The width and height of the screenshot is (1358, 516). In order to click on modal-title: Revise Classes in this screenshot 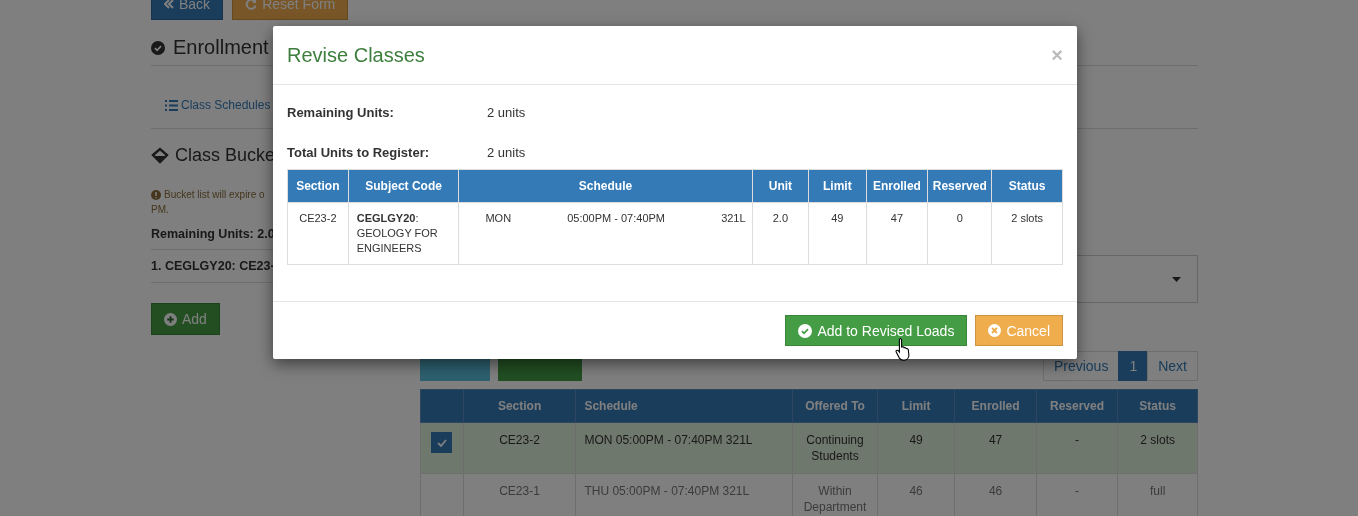, I will do `click(356, 55)`.